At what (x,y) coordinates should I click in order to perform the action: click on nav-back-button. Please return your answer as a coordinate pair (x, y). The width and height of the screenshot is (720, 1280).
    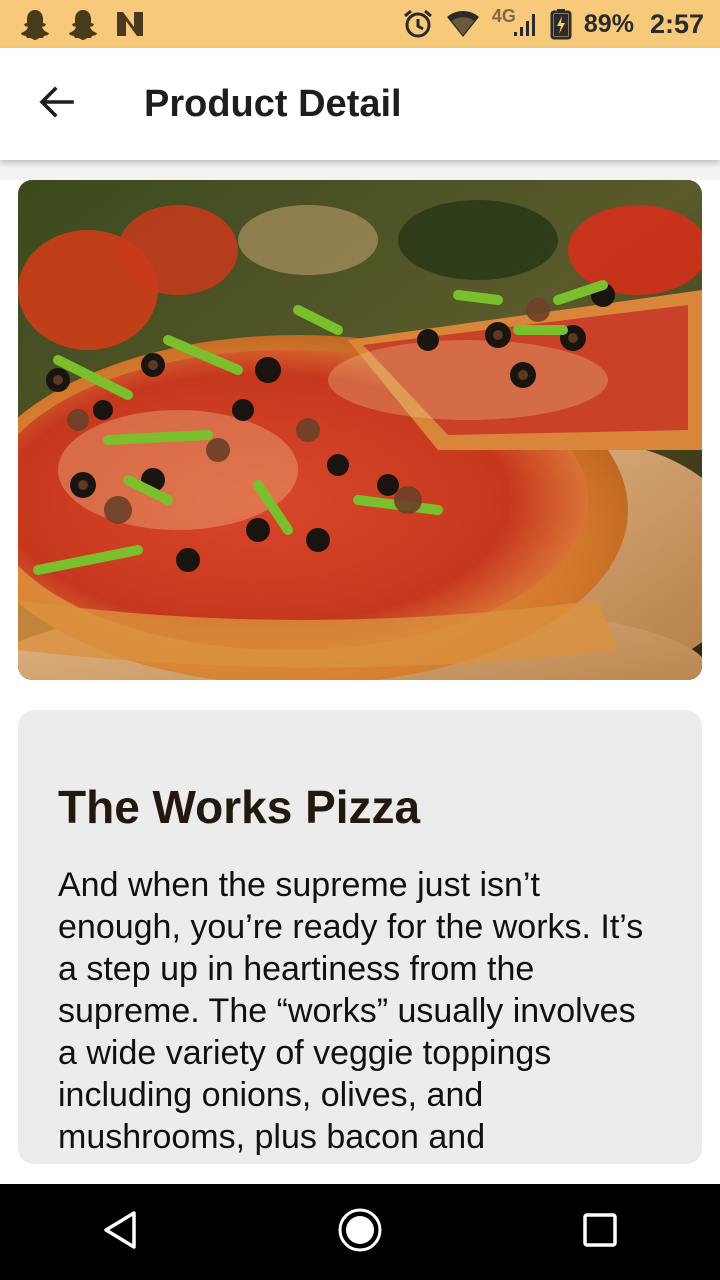
    Looking at the image, I should click on (120, 1232).